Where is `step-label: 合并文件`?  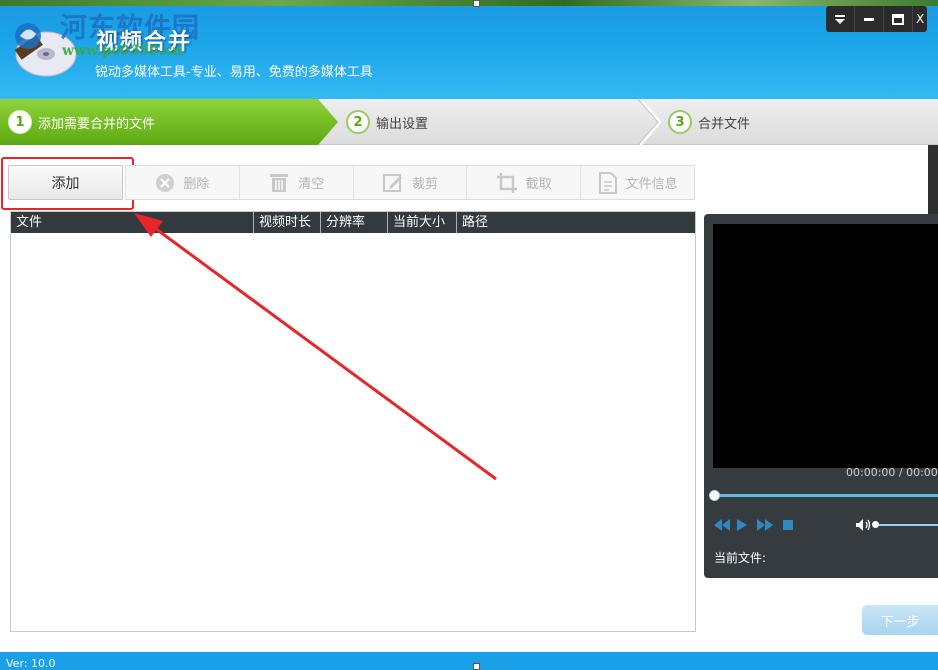
step-label: 合并文件 is located at coordinates (724, 124).